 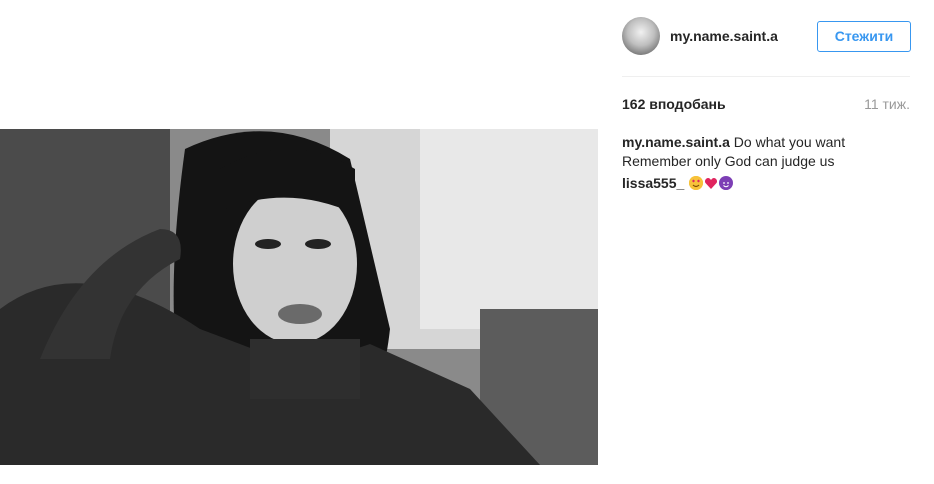 What do you see at coordinates (766, 106) in the screenshot?
I see `post-stats: 162 вподобань 11 тиж.` at bounding box center [766, 106].